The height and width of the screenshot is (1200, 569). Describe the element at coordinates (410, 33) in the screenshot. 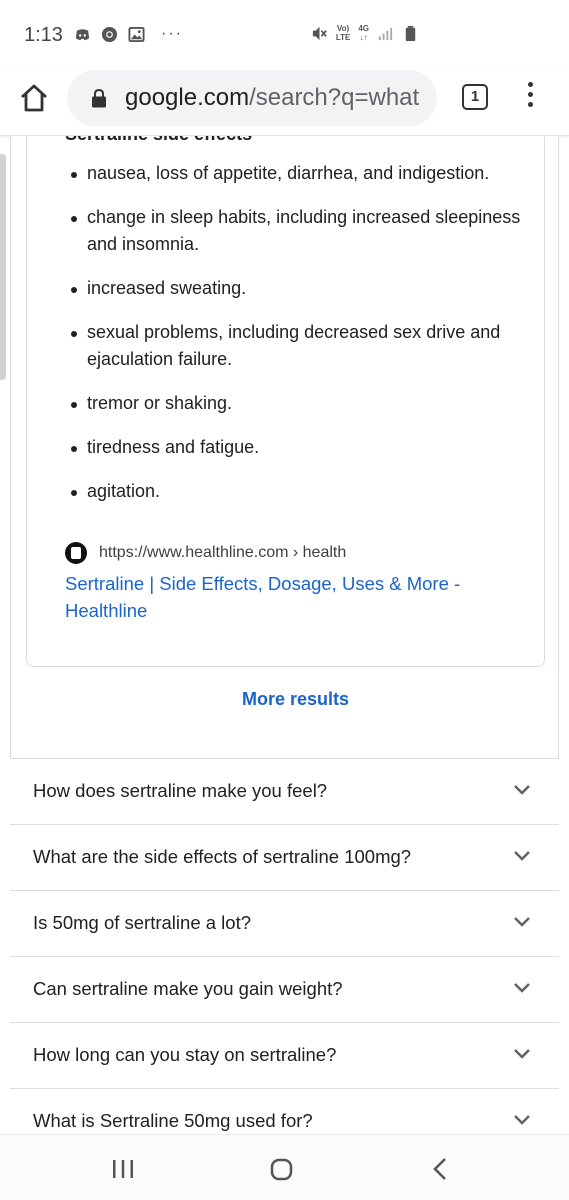

I see `battery-icon` at that location.